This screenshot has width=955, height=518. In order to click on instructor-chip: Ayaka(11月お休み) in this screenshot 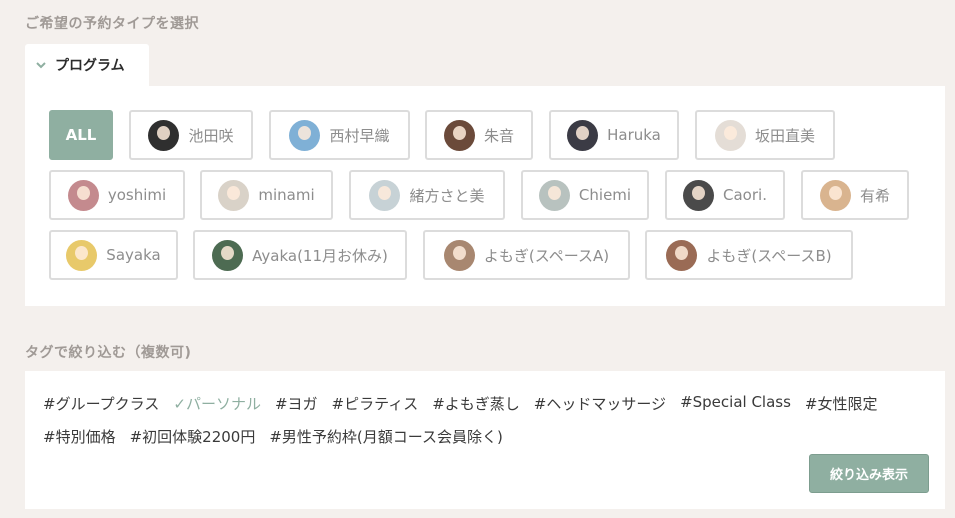, I will do `click(300, 255)`.